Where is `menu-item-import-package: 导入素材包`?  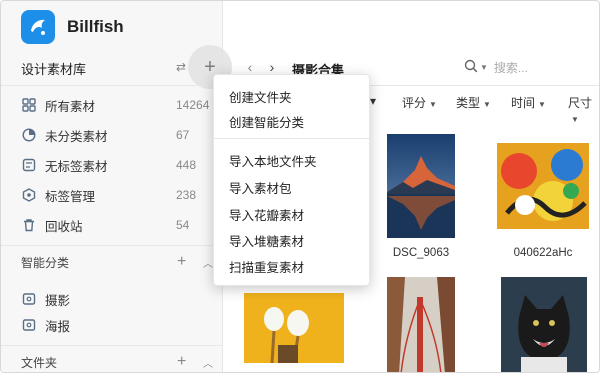 menu-item-import-package: 导入素材包 is located at coordinates (292, 187).